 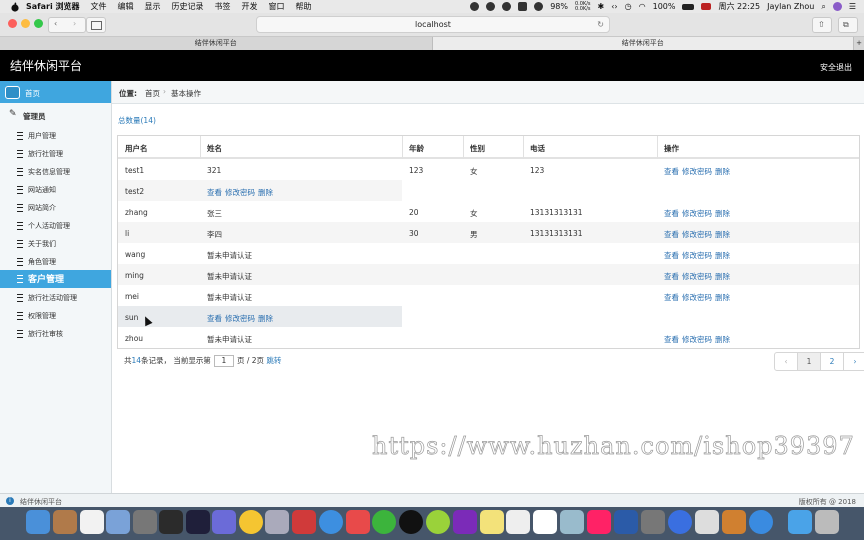 I want to click on page-input: 1, so click(x=223, y=361).